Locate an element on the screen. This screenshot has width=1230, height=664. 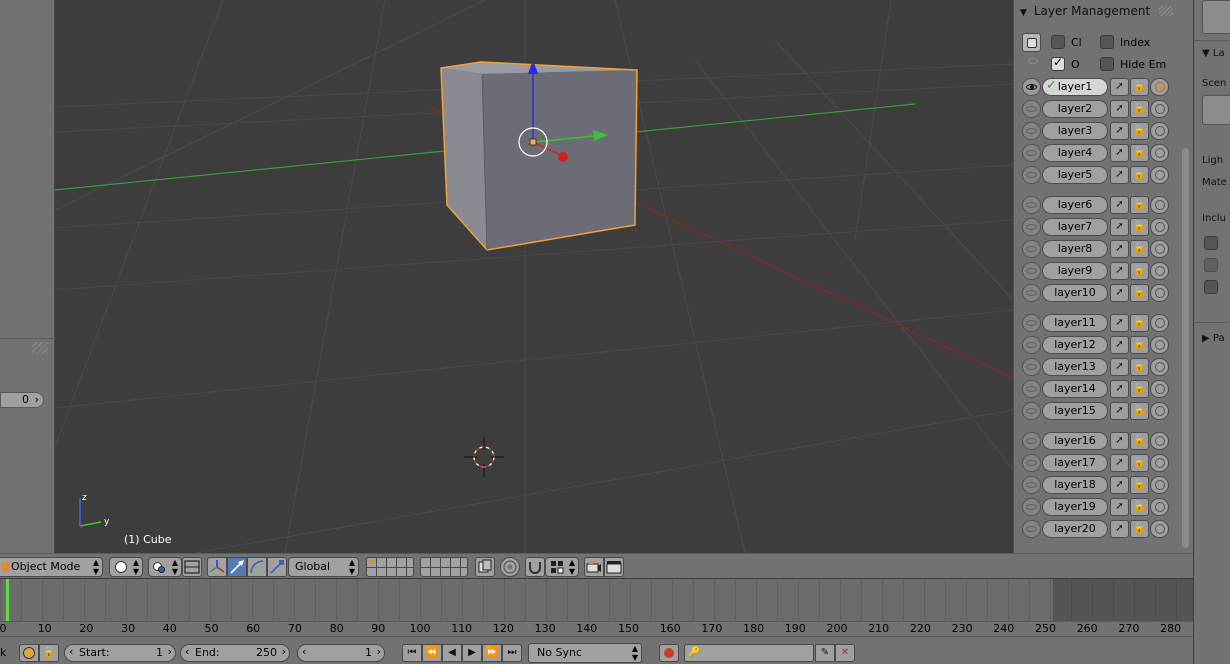
layer-row: layer12 ➚ 🔓 is located at coordinates (1095, 345).